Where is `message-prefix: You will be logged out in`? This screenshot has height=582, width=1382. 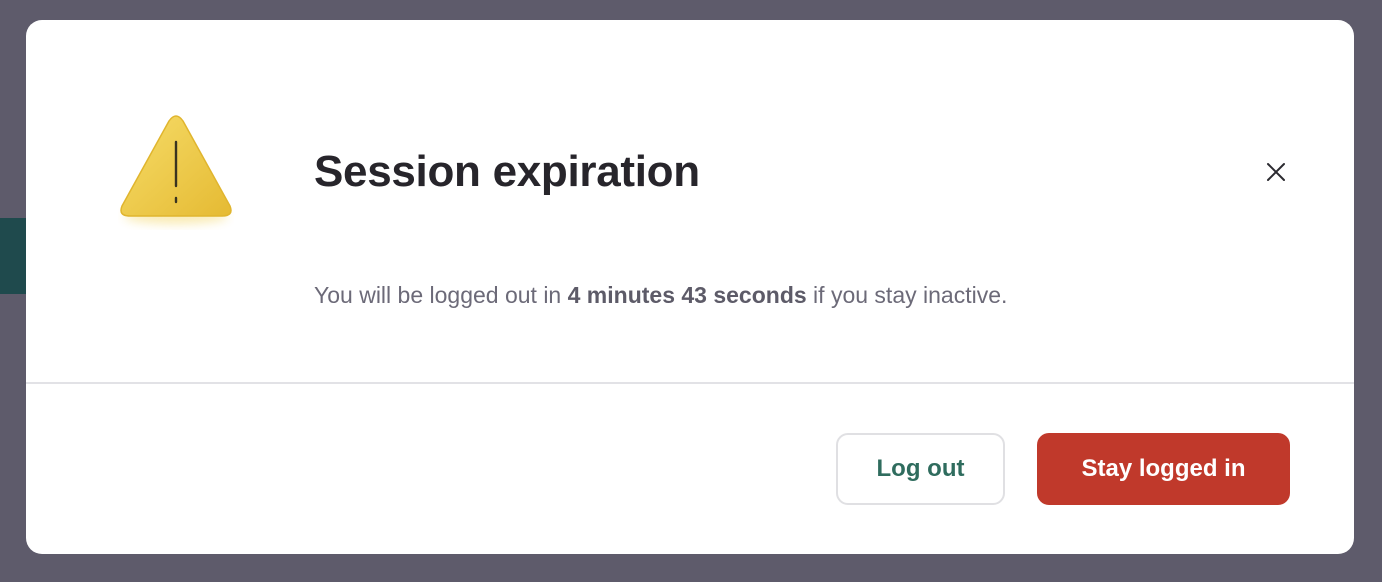 message-prefix: You will be logged out in is located at coordinates (441, 295).